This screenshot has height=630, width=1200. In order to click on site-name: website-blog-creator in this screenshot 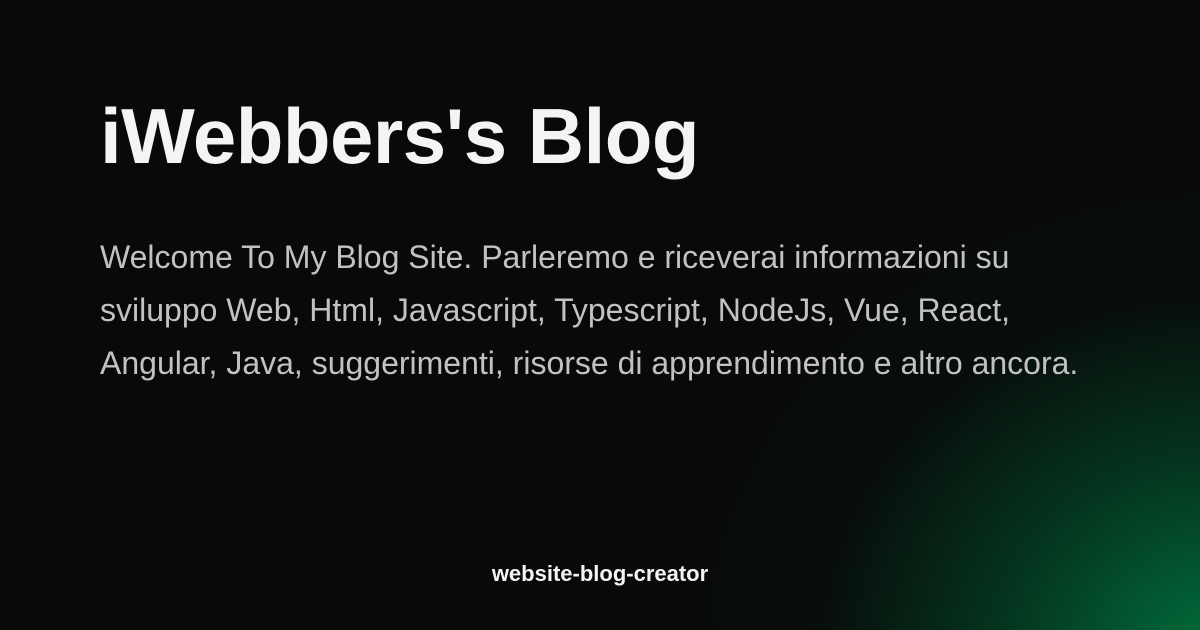, I will do `click(600, 573)`.